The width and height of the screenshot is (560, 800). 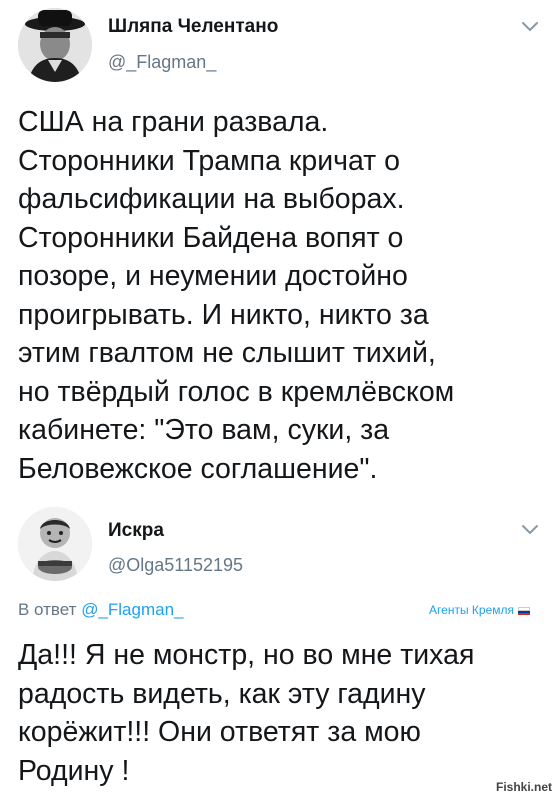 I want to click on author-handle: @_Flagman_, so click(x=162, y=62).